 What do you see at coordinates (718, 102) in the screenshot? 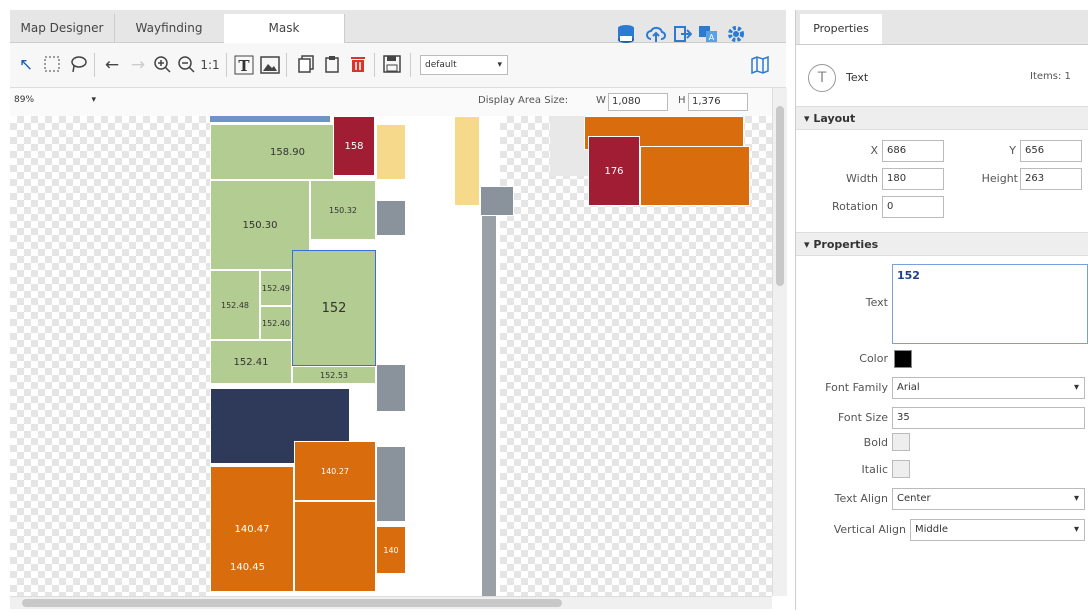
I see `display-height-input: 1,376` at bounding box center [718, 102].